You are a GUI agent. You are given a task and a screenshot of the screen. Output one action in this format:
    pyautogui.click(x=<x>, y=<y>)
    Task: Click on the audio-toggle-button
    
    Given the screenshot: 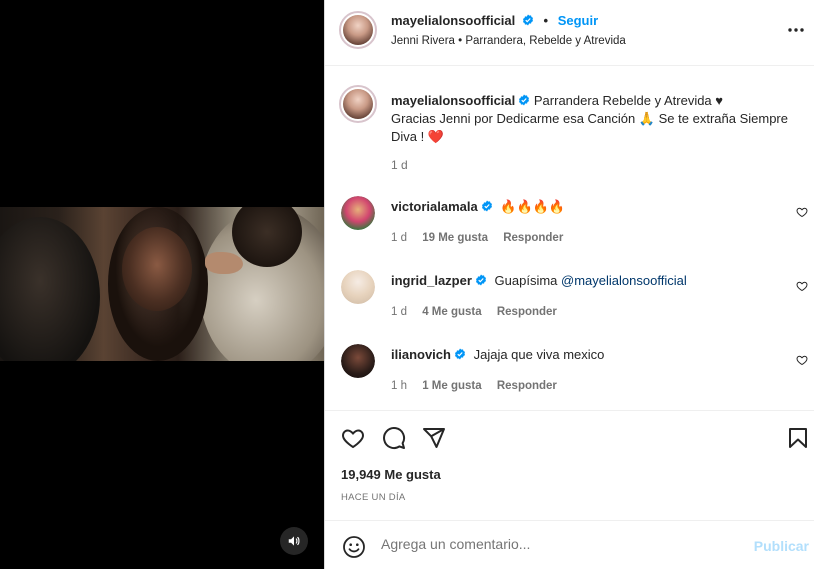 What is the action you would take?
    pyautogui.click(x=294, y=541)
    